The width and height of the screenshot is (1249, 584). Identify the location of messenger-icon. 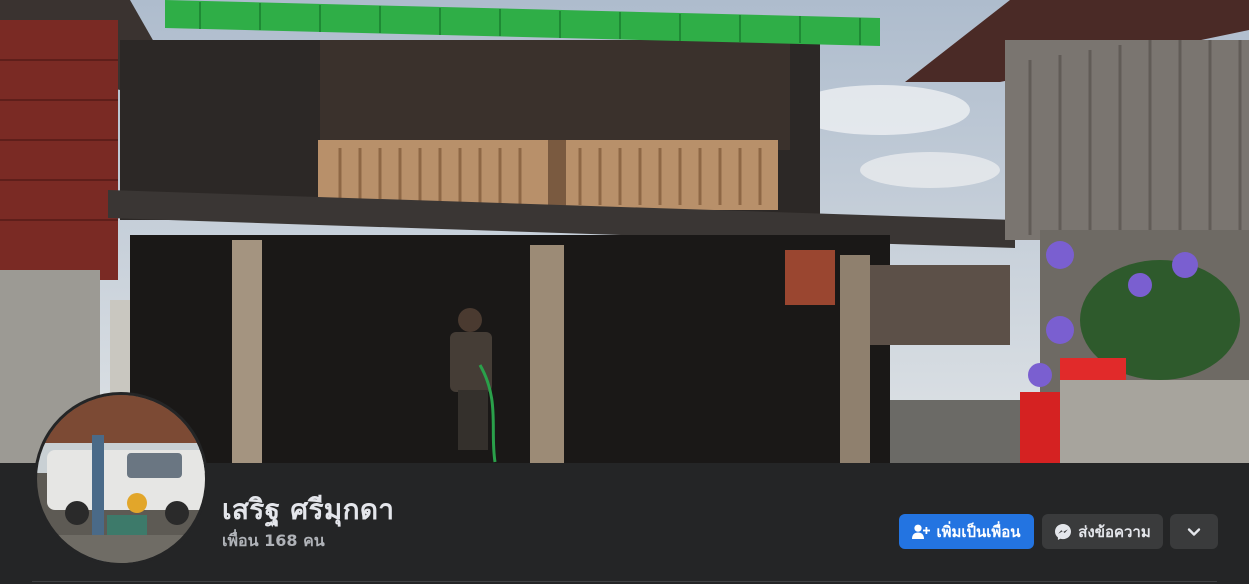
(1063, 532).